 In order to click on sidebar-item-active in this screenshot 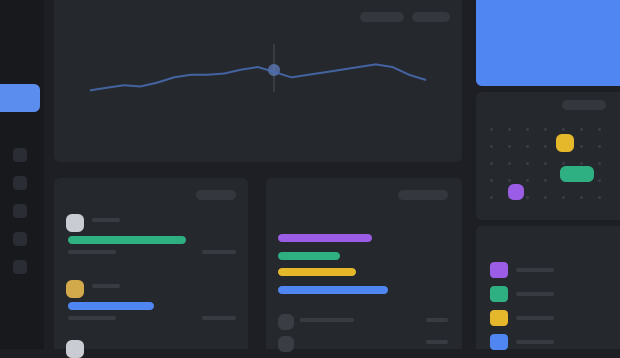, I will do `click(20, 98)`.